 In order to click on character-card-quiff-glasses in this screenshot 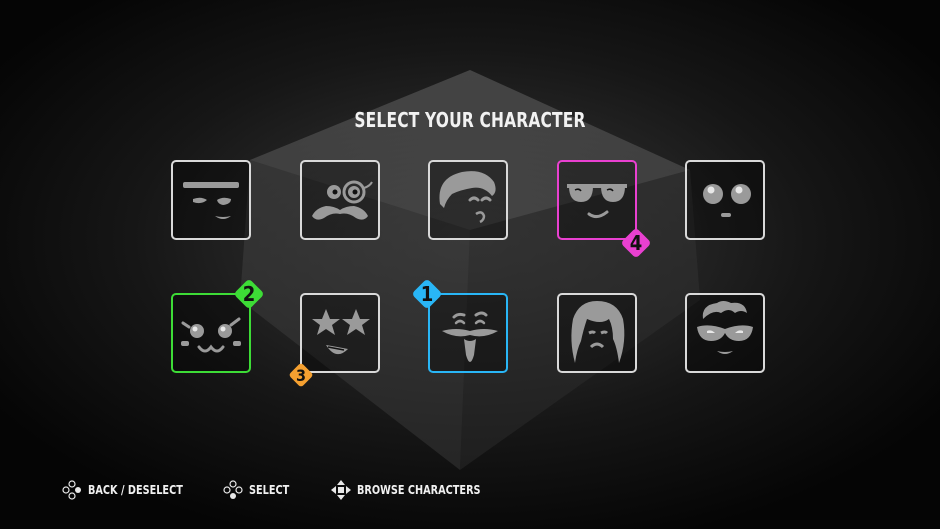, I will do `click(725, 333)`.